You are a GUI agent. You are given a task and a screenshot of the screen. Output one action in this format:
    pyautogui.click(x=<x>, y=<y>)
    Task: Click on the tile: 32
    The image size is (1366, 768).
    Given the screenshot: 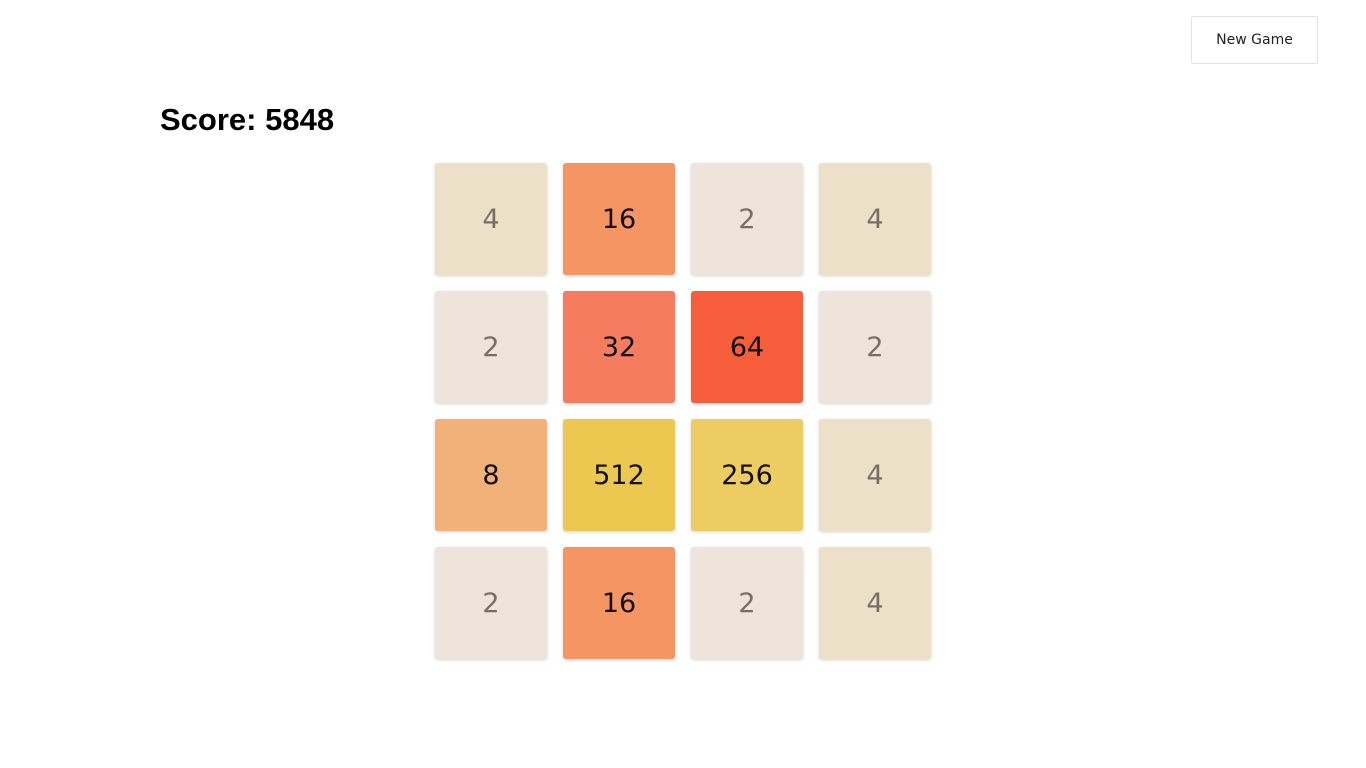 What is the action you would take?
    pyautogui.click(x=619, y=347)
    